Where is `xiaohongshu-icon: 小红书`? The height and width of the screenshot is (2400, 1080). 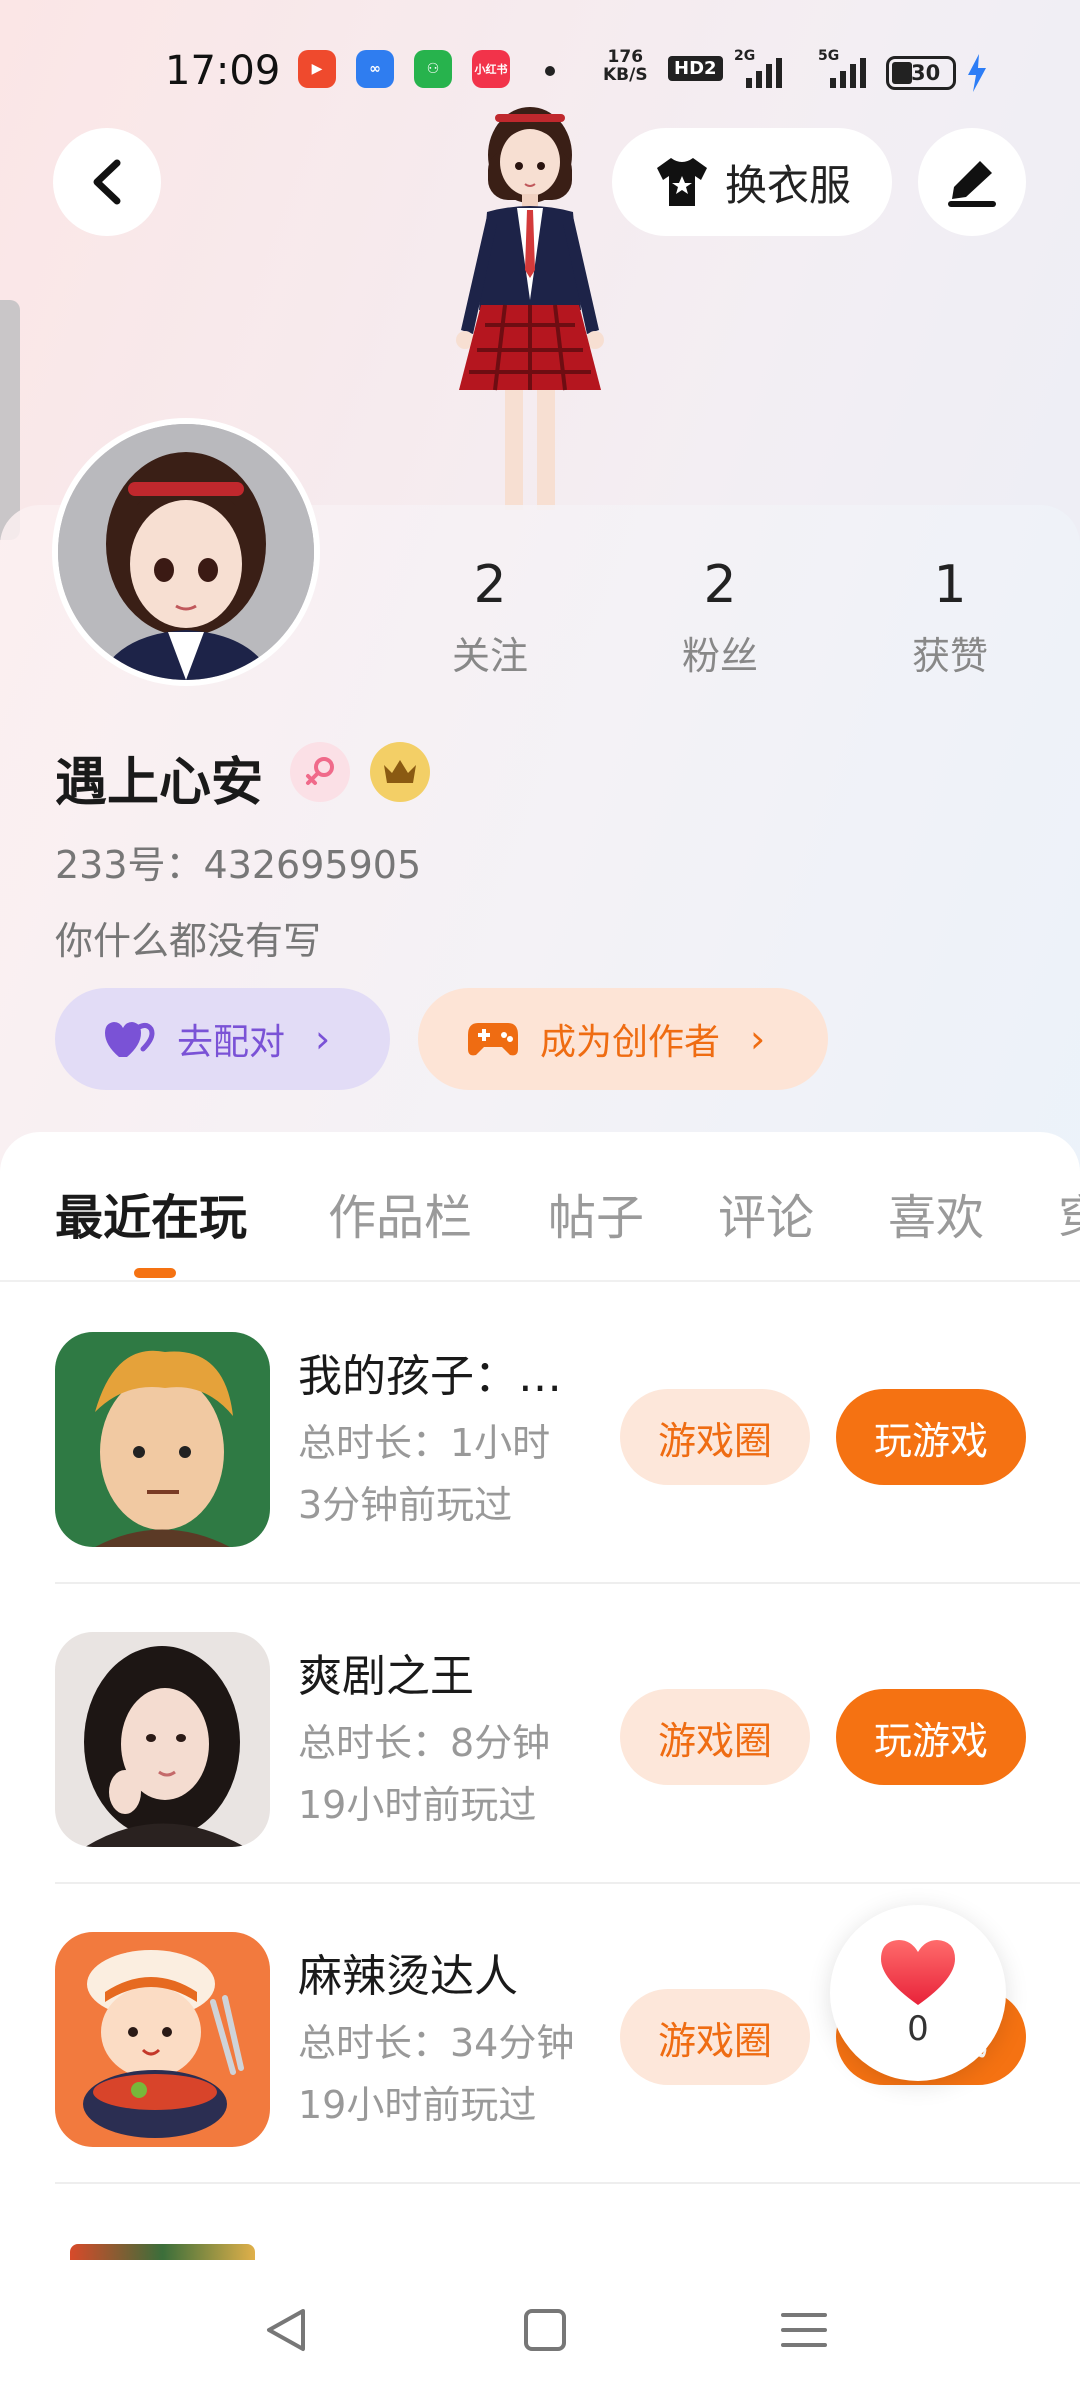 xiaohongshu-icon: 小红书 is located at coordinates (491, 69).